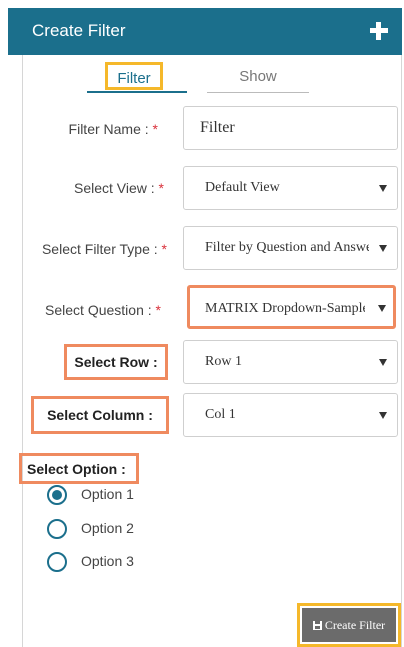 The height and width of the screenshot is (647, 404). What do you see at coordinates (57, 495) in the screenshot?
I see `radio-checked-icon` at bounding box center [57, 495].